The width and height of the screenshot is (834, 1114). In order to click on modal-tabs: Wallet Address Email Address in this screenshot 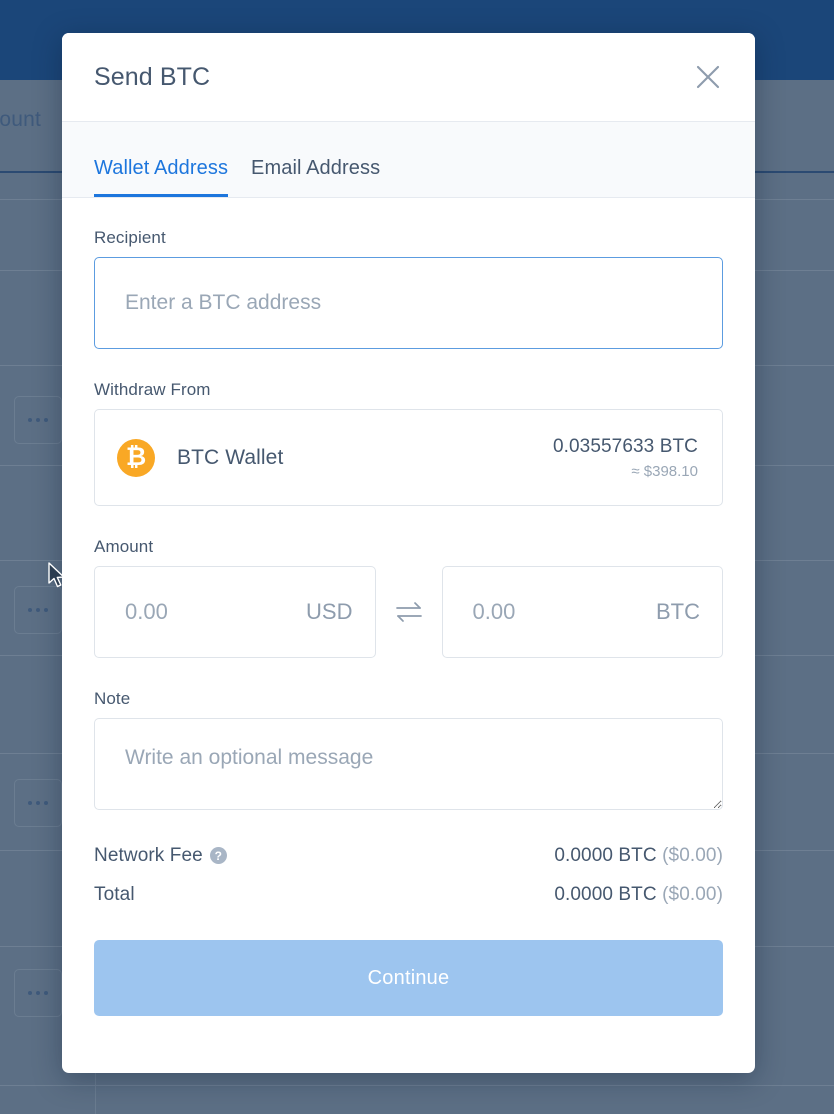, I will do `click(408, 160)`.